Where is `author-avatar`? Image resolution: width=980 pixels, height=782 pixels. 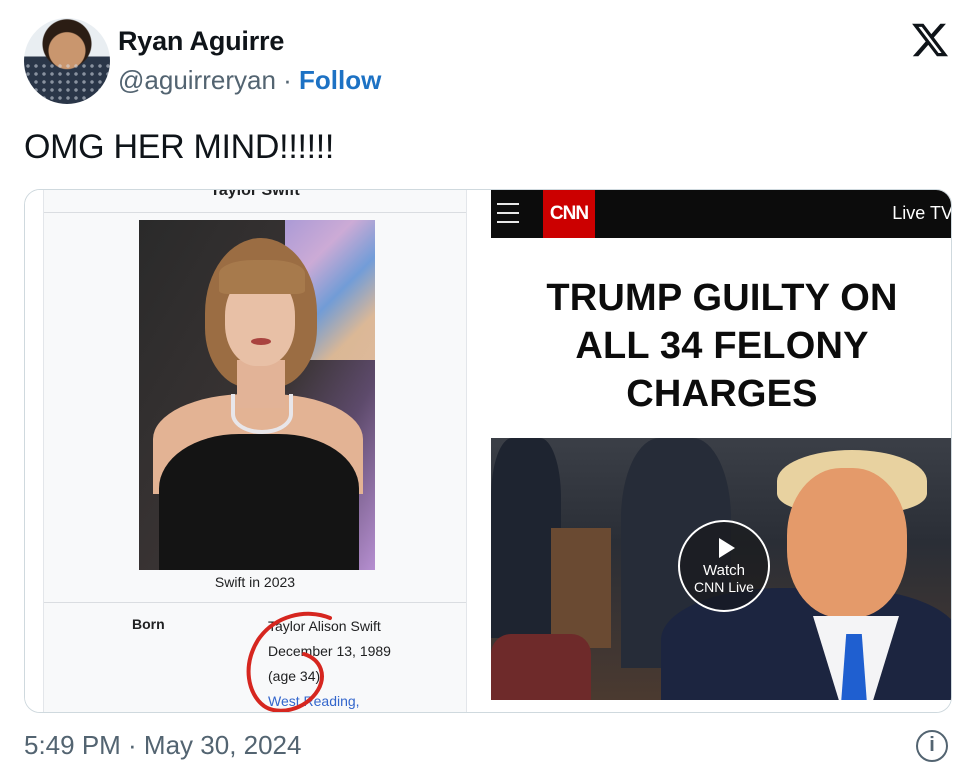
author-avatar is located at coordinates (67, 61).